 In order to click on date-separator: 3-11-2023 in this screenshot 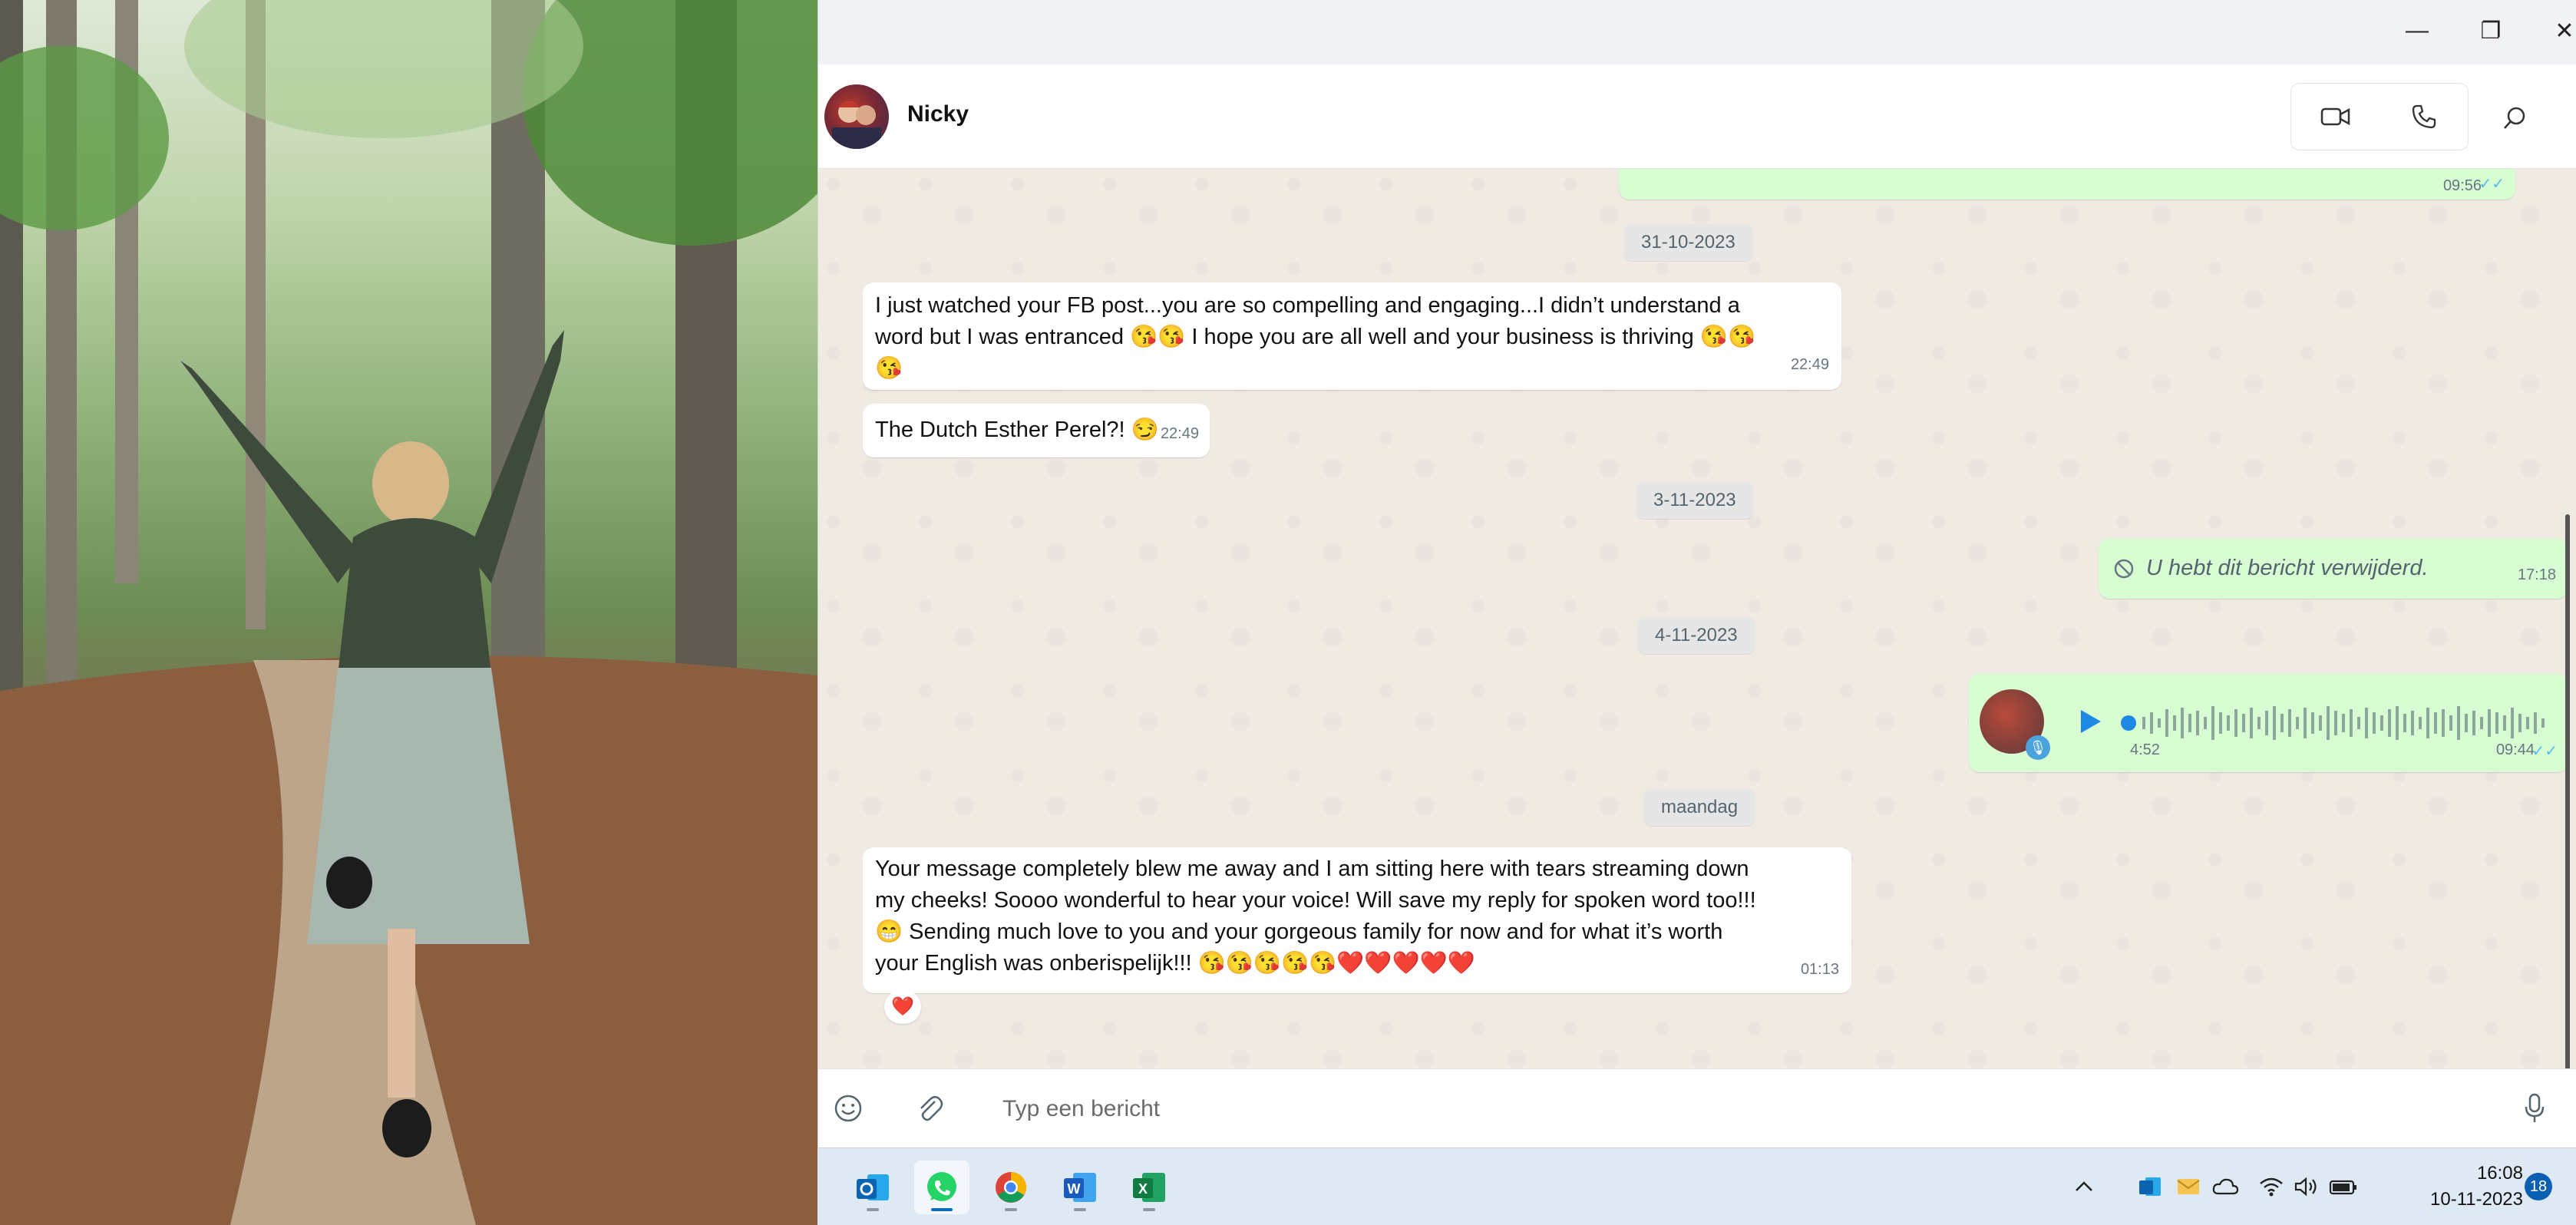, I will do `click(1694, 501)`.